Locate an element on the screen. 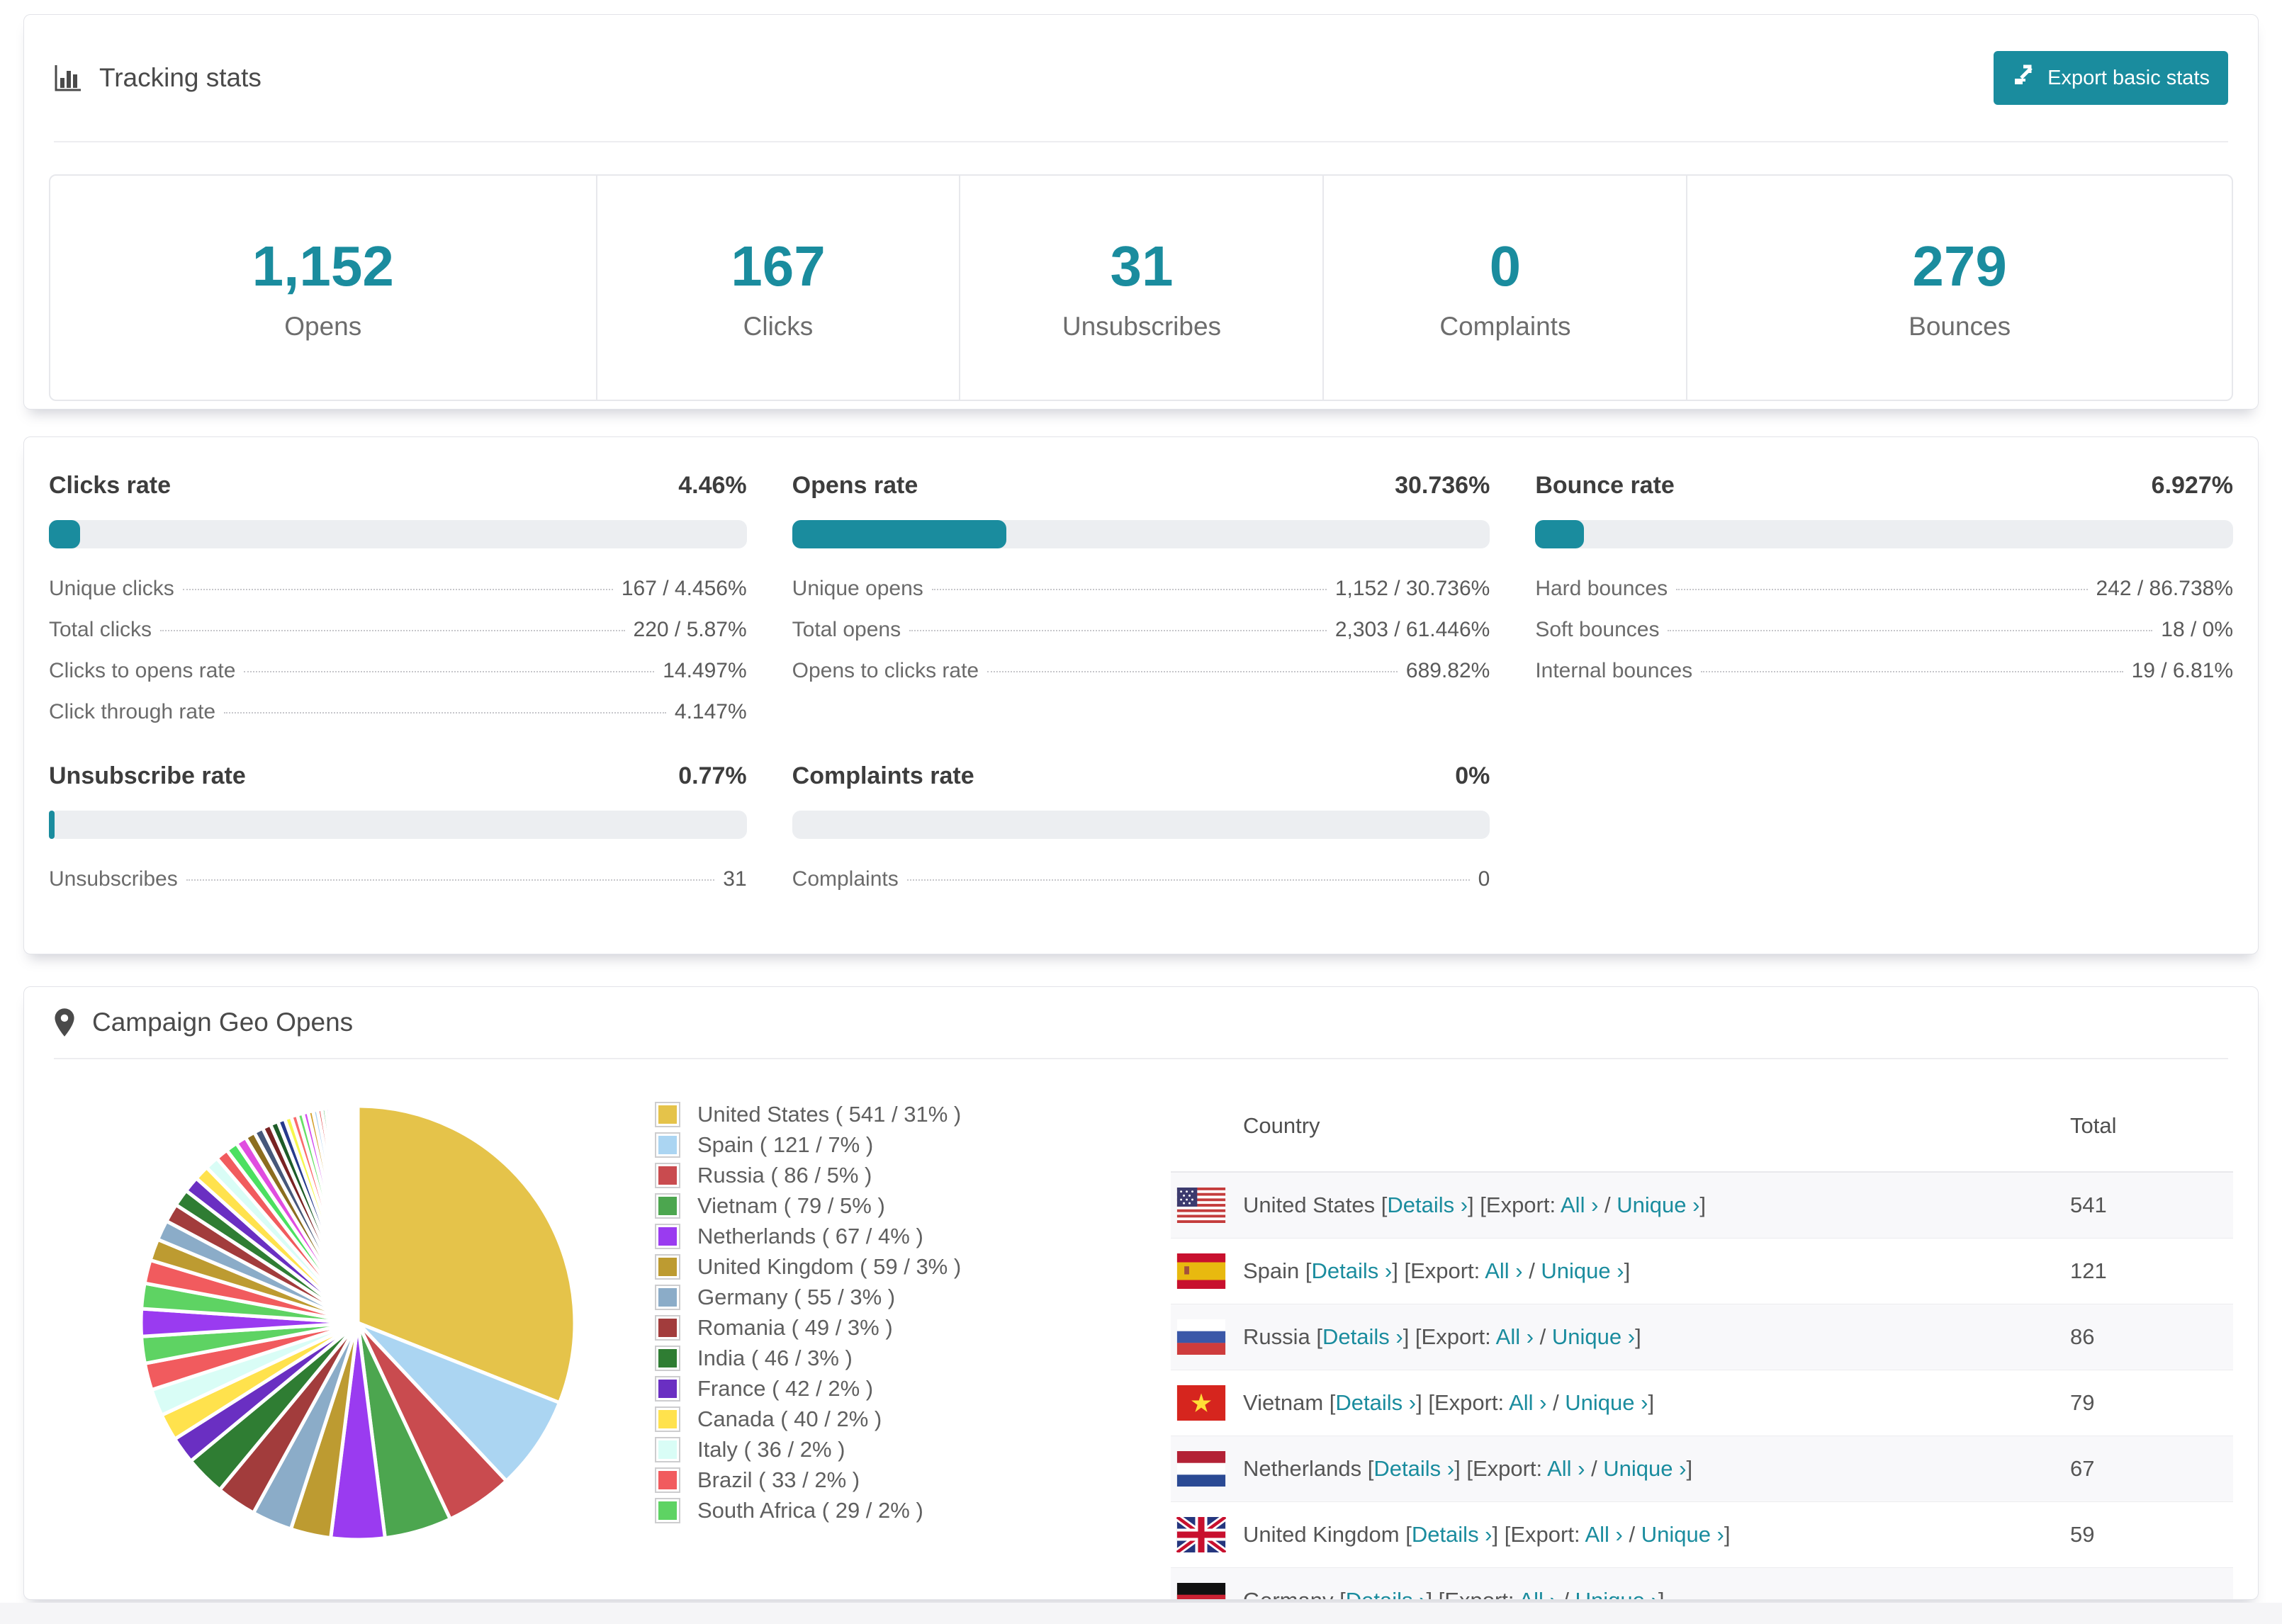 The image size is (2282, 1624). column-header-total: Total is located at coordinates (2094, 1125).